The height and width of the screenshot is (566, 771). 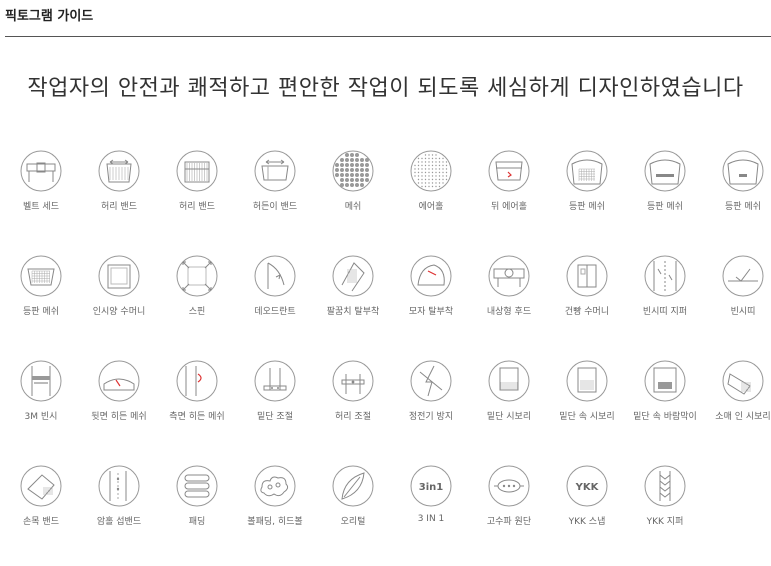 What do you see at coordinates (41, 486) in the screenshot?
I see `wrist-band-icon` at bounding box center [41, 486].